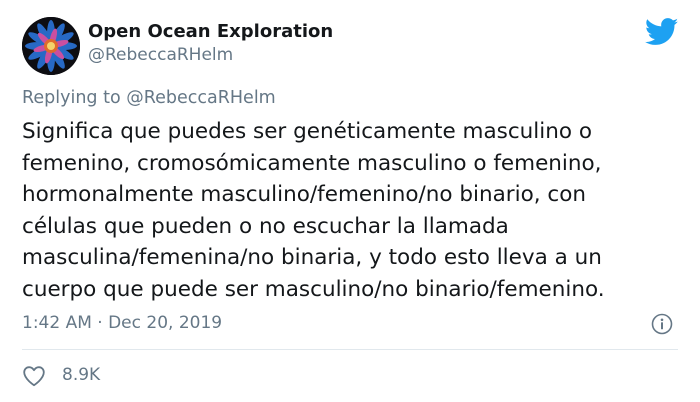  What do you see at coordinates (662, 32) in the screenshot?
I see `twitter-bird-icon` at bounding box center [662, 32].